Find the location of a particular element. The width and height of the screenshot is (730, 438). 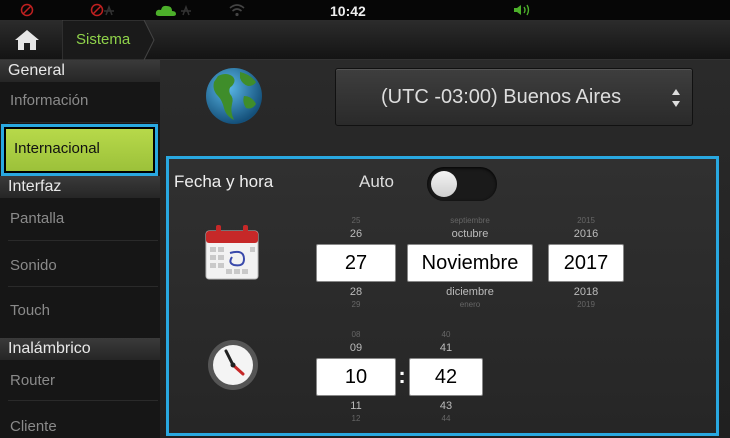

sidebar-item-internacional: Internacional is located at coordinates (79, 150).